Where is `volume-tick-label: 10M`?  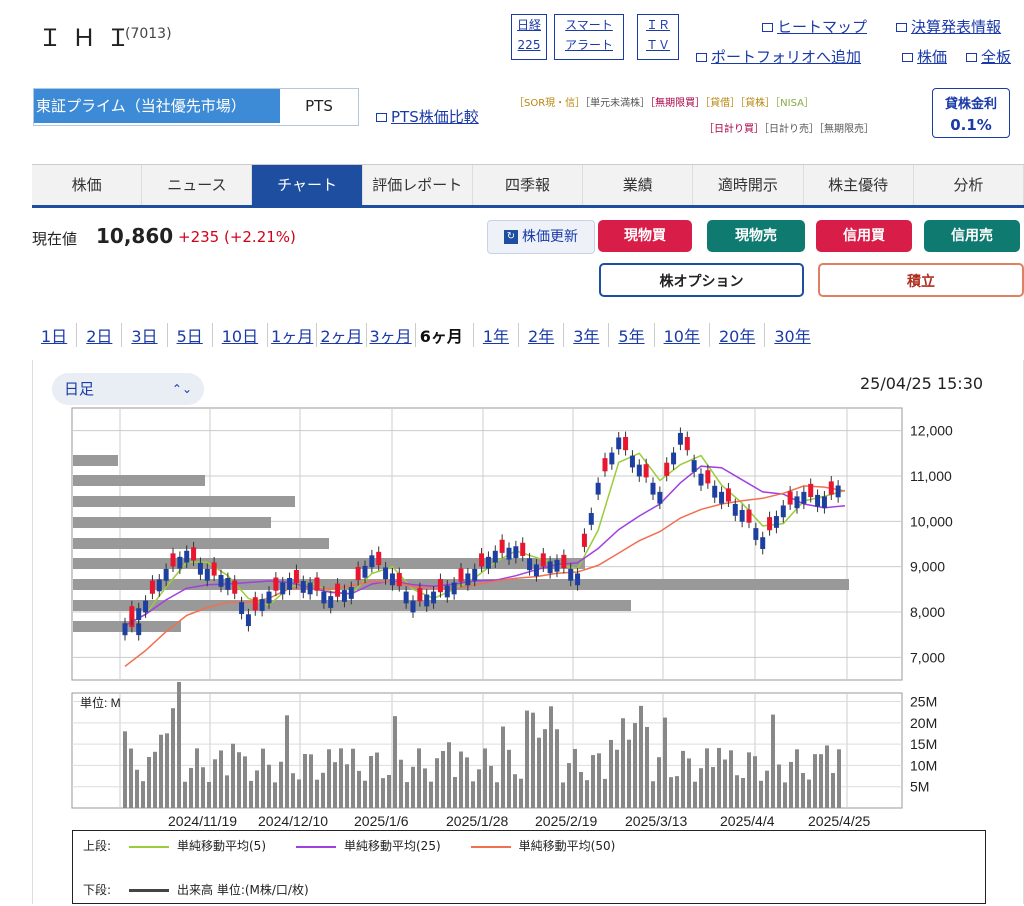
volume-tick-label: 10M is located at coordinates (923, 765).